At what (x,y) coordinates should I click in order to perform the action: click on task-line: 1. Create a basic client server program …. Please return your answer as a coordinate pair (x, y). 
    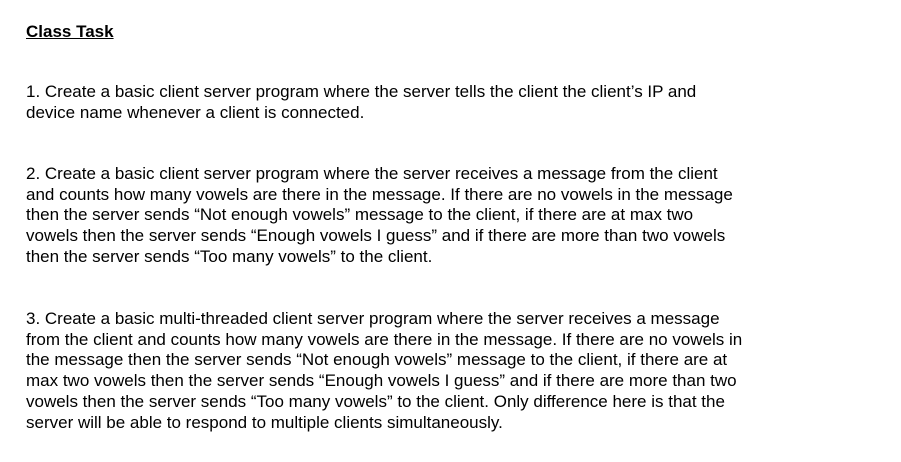
    Looking at the image, I should click on (361, 91).